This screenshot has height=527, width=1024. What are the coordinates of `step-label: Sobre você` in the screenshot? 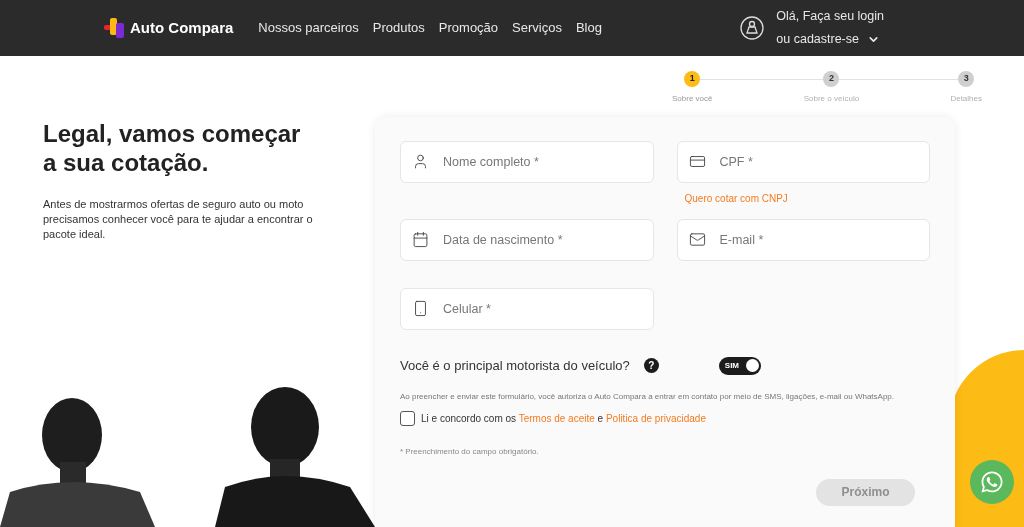 It's located at (692, 99).